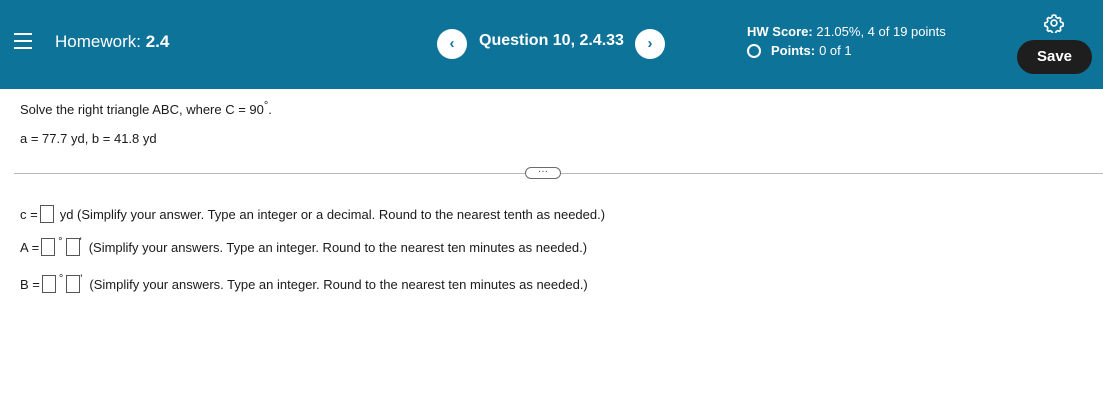  I want to click on hw-score: HW Score: 21.05%, 4 of 19 points, so click(846, 31).